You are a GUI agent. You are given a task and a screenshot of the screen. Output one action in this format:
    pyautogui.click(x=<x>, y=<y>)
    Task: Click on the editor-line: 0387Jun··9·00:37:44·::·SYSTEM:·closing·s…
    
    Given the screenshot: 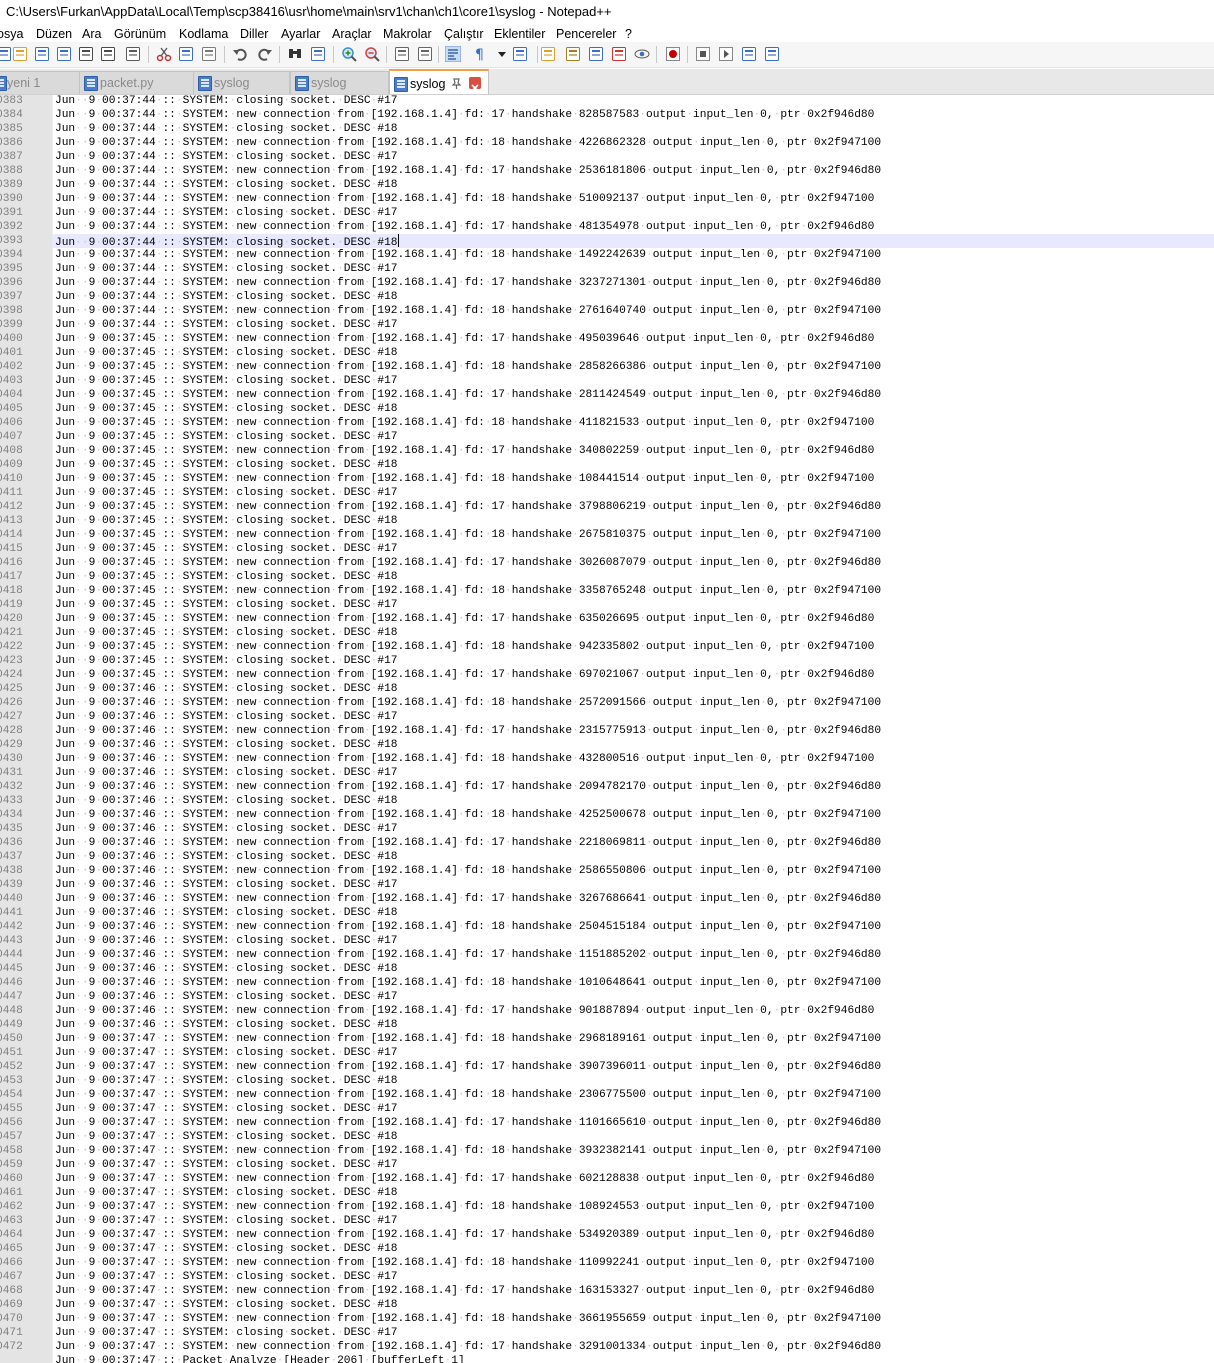 What is the action you would take?
    pyautogui.click(x=607, y=157)
    